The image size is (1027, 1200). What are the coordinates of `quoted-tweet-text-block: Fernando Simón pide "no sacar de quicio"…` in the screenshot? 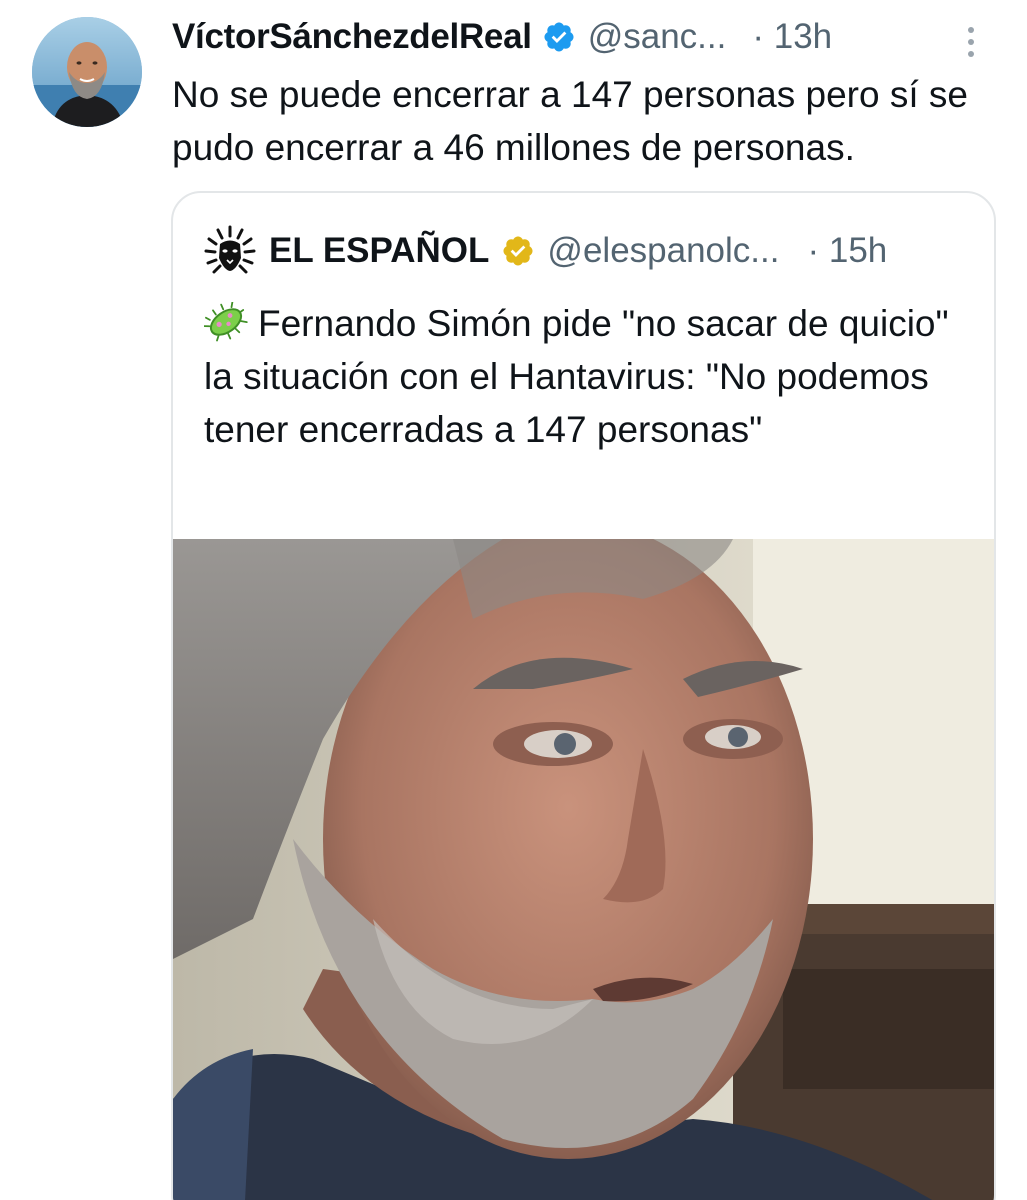 It's located at (584, 376).